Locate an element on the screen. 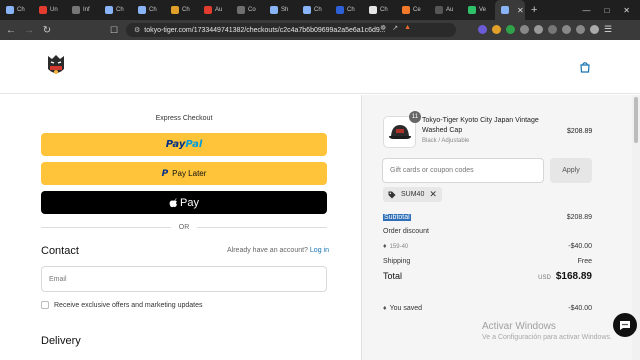  browser-tab: Un is located at coordinates (49, 10).